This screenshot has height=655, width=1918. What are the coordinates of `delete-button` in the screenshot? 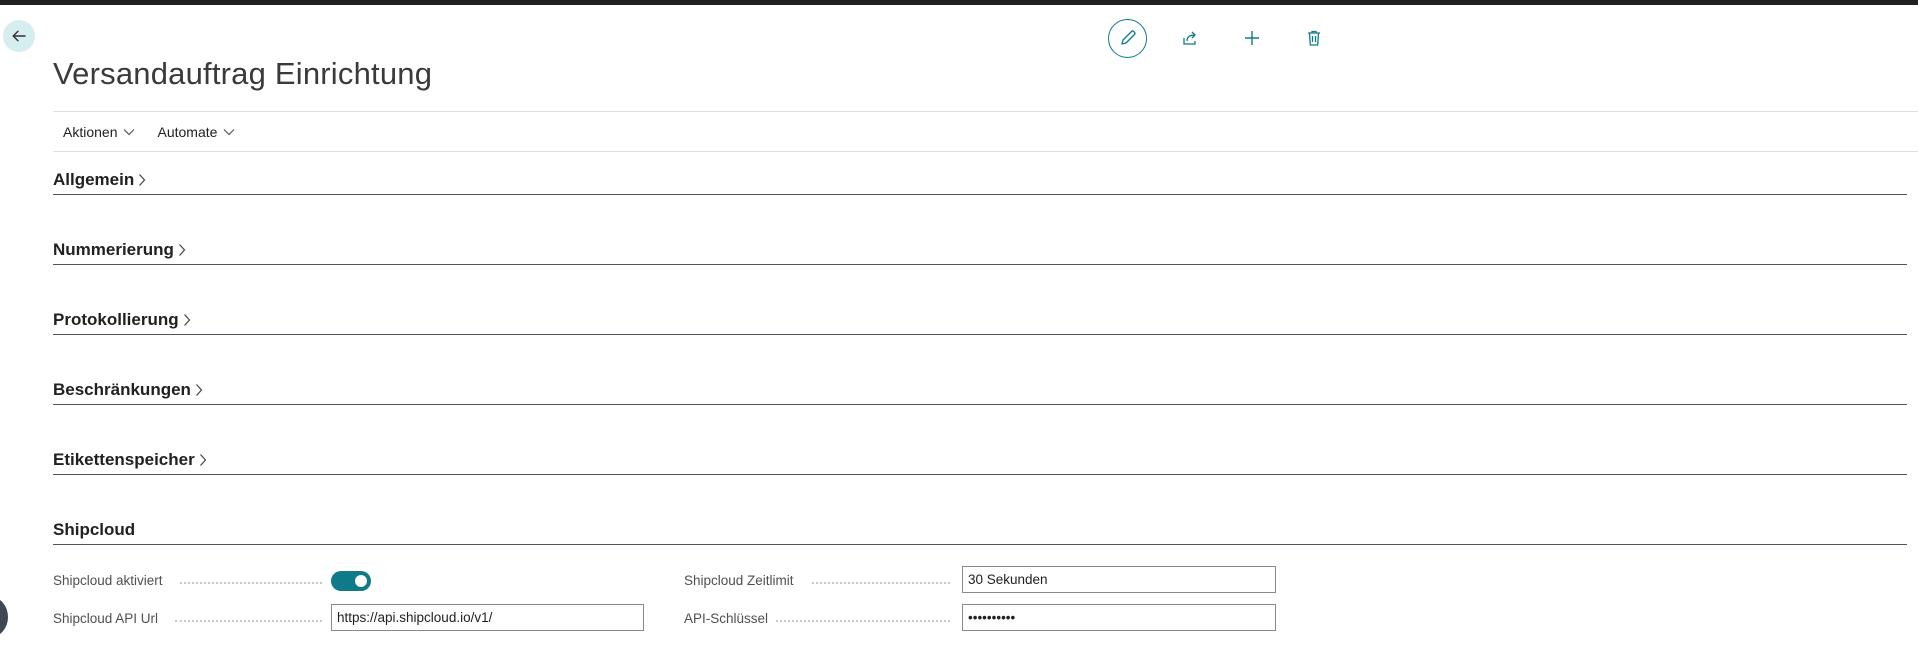 It's located at (1314, 38).